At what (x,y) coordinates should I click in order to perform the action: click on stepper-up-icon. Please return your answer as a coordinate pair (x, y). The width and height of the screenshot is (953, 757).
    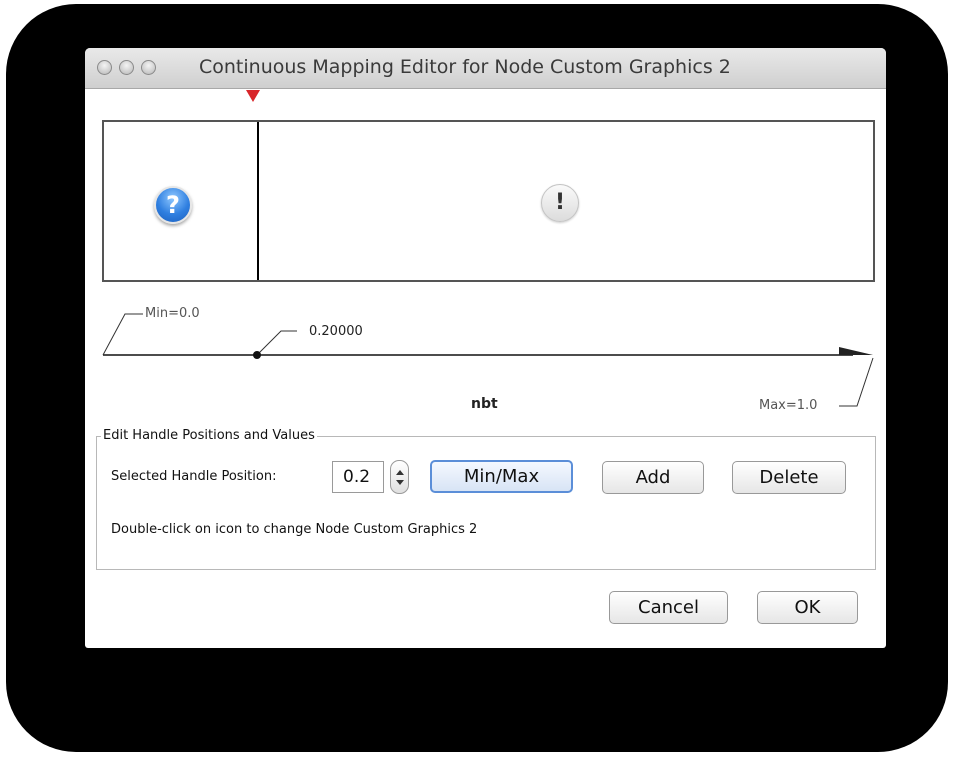
    Looking at the image, I should click on (400, 472).